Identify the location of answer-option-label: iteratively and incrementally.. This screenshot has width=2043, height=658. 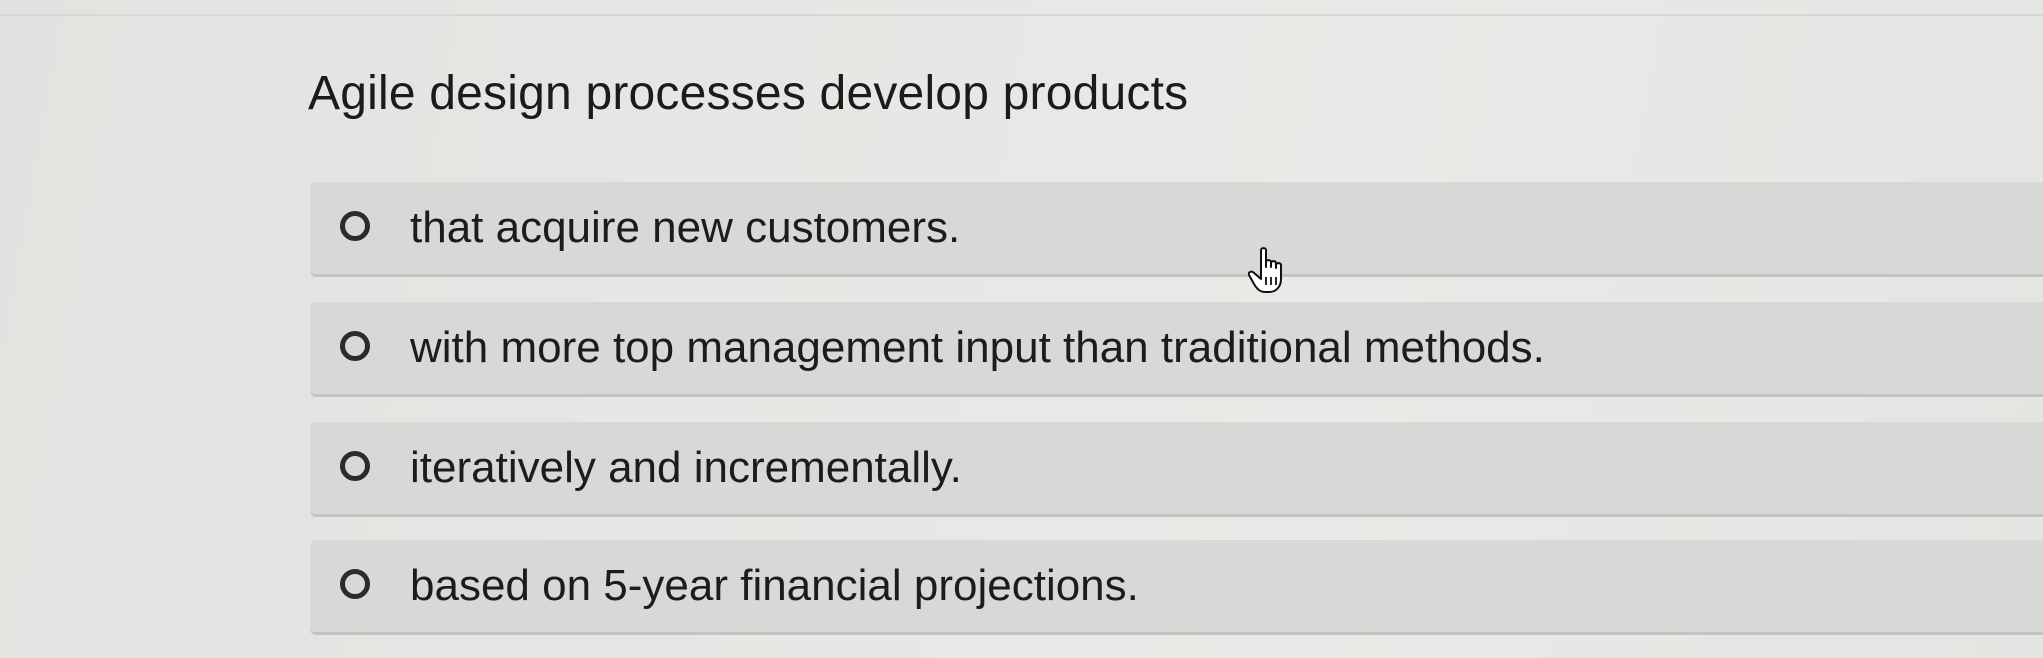
(686, 467).